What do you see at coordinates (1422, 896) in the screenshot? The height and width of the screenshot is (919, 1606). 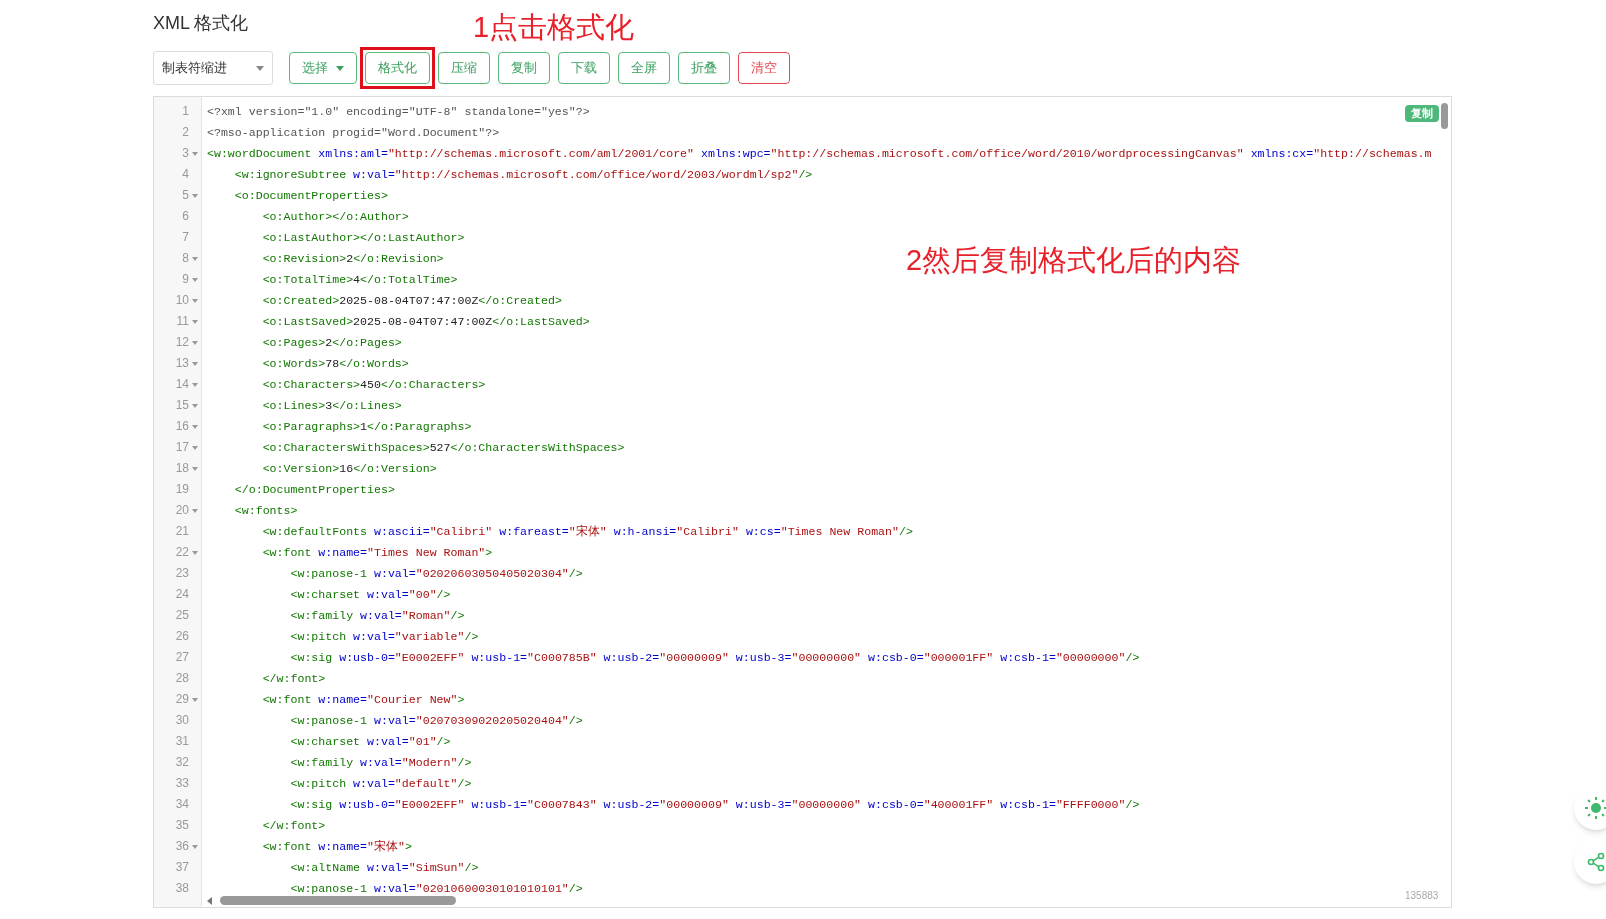 I see `character-count: 135883` at bounding box center [1422, 896].